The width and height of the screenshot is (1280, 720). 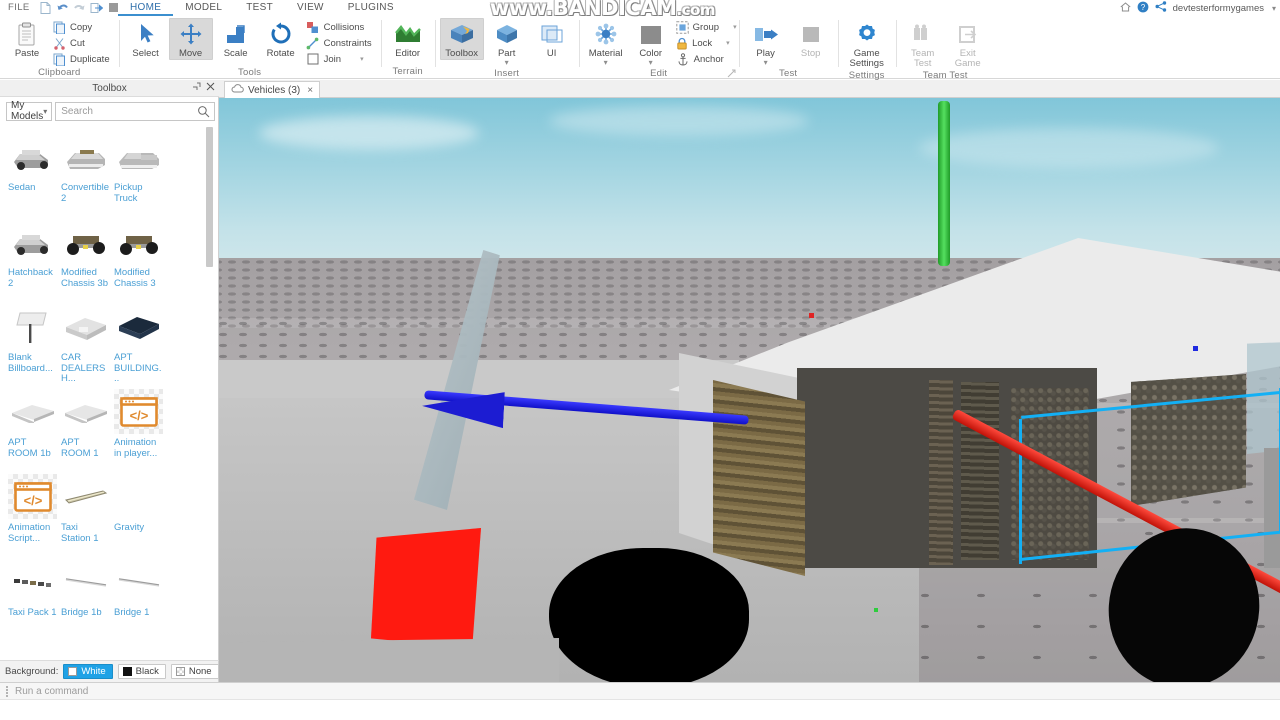 What do you see at coordinates (82, 59) in the screenshot?
I see `duplicate-button: Duplicate` at bounding box center [82, 59].